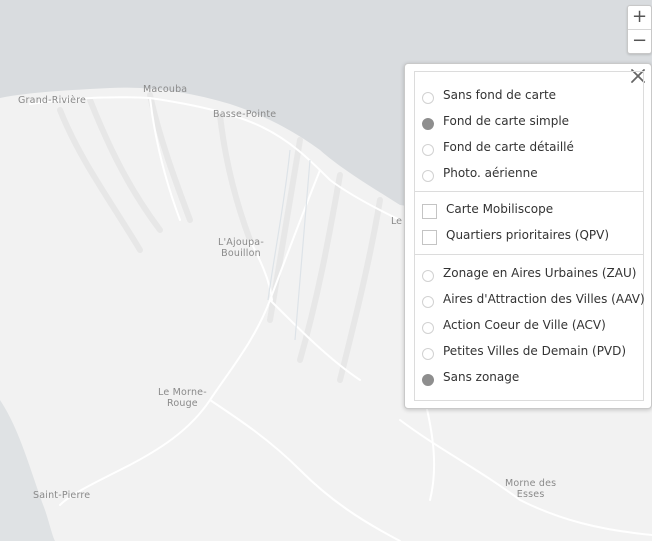 Image resolution: width=652 pixels, height=541 pixels. I want to click on overlay-option-mobiliscope: Carte Mobiliscope, so click(529, 211).